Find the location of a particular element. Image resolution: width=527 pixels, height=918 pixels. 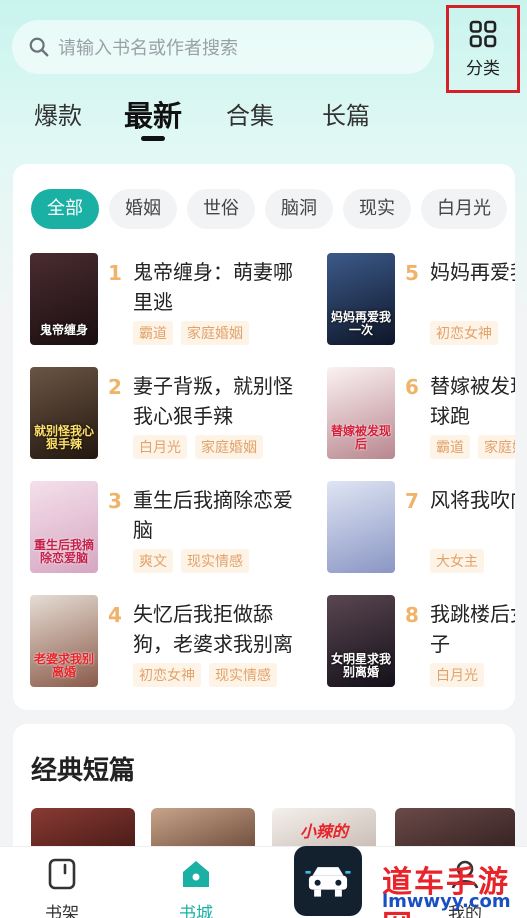

cover-title: 小辣的 is located at coordinates (323, 831).